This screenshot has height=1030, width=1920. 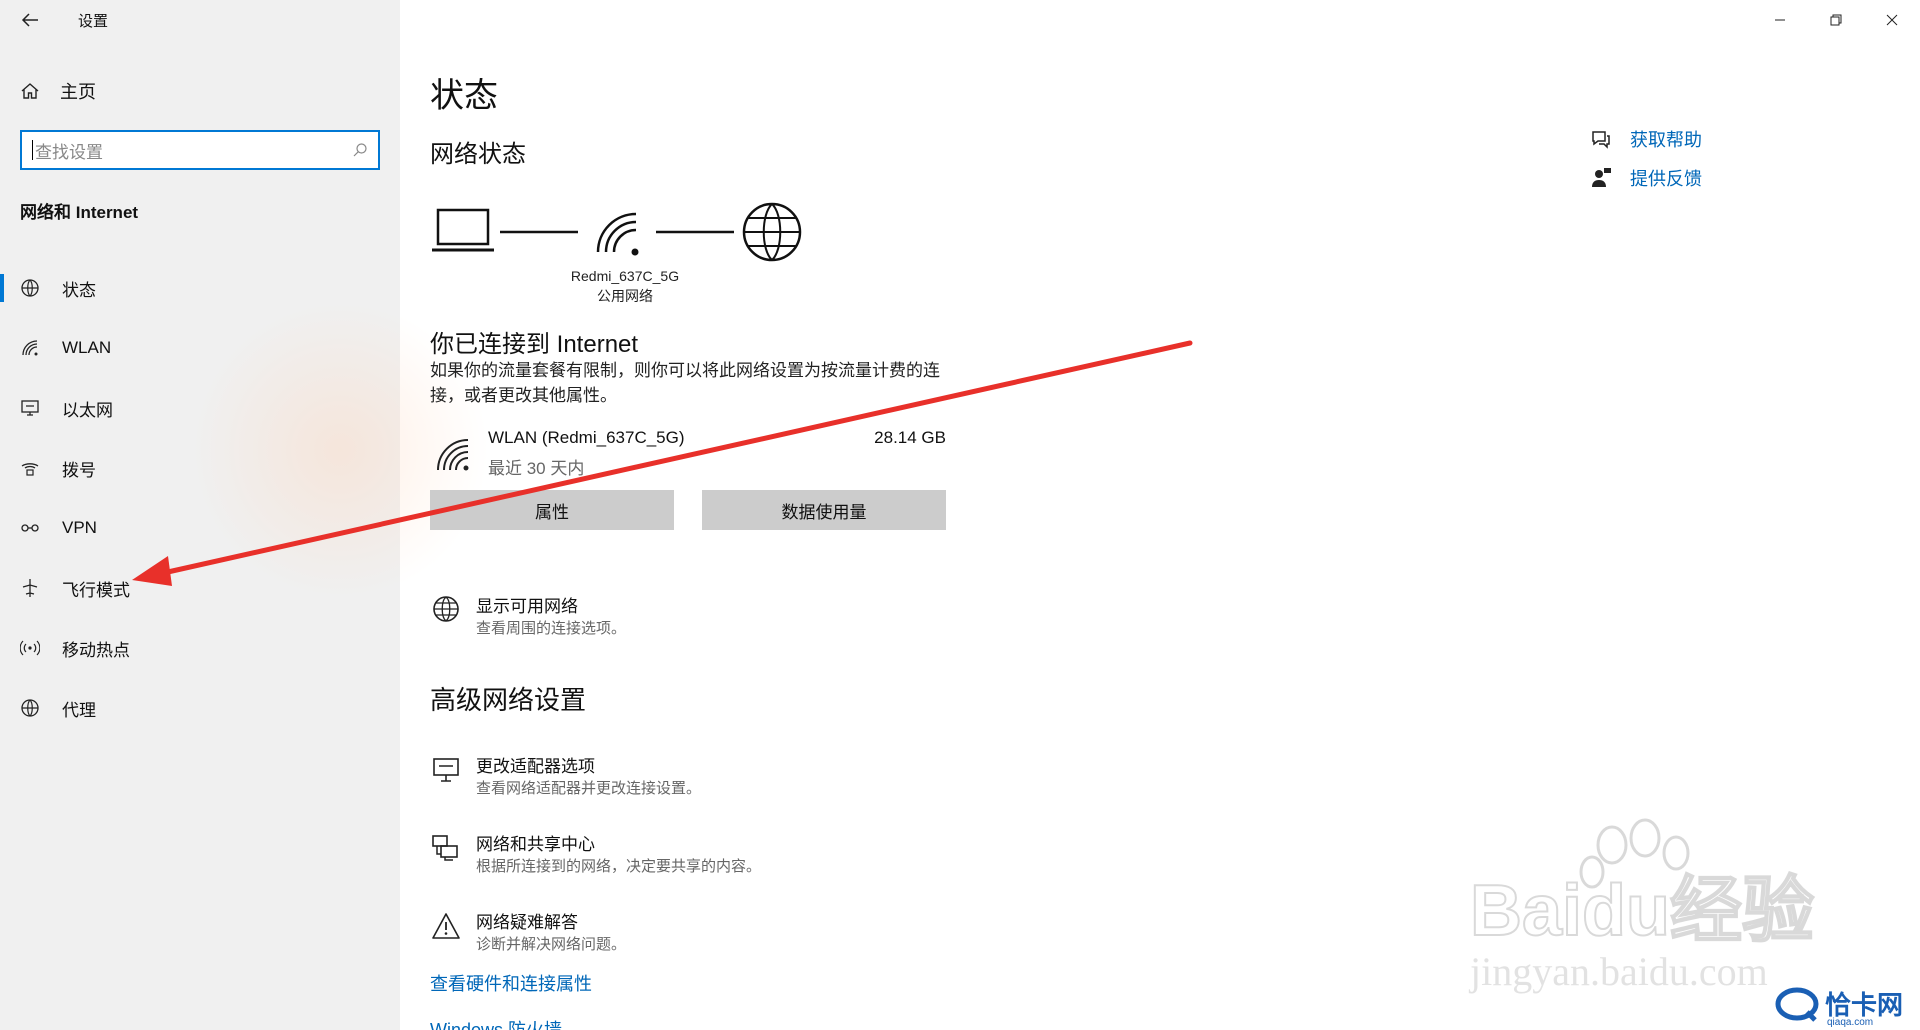 What do you see at coordinates (625, 276) in the screenshot?
I see `network-ssid: Redmi_637C_5G` at bounding box center [625, 276].